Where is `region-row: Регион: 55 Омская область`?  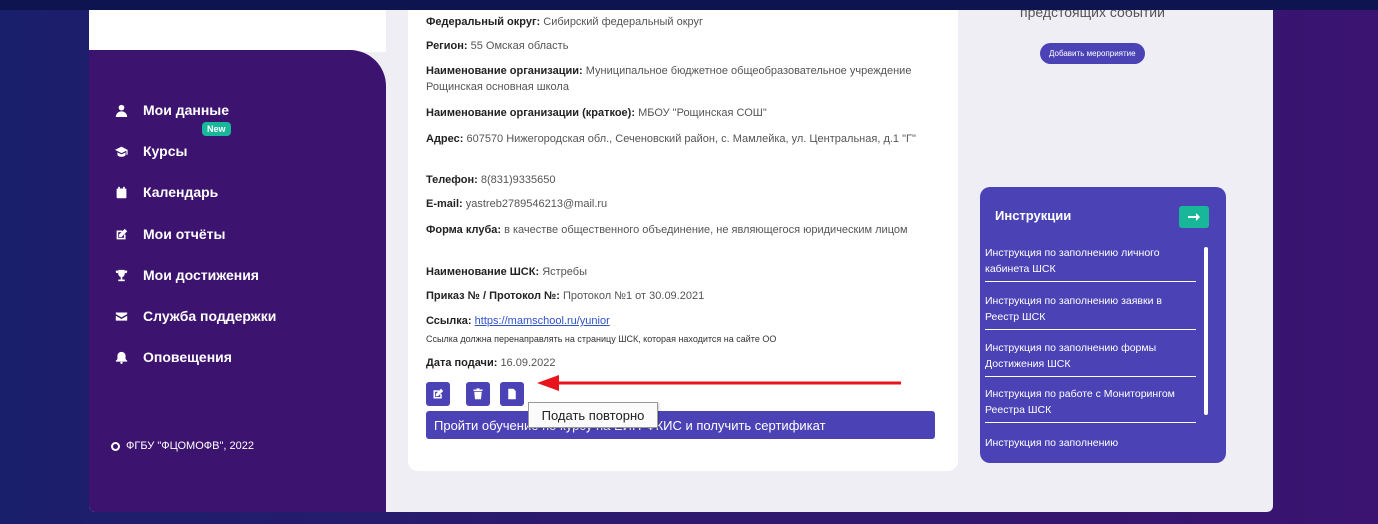
region-row: Регион: 55 Омская область is located at coordinates (497, 46).